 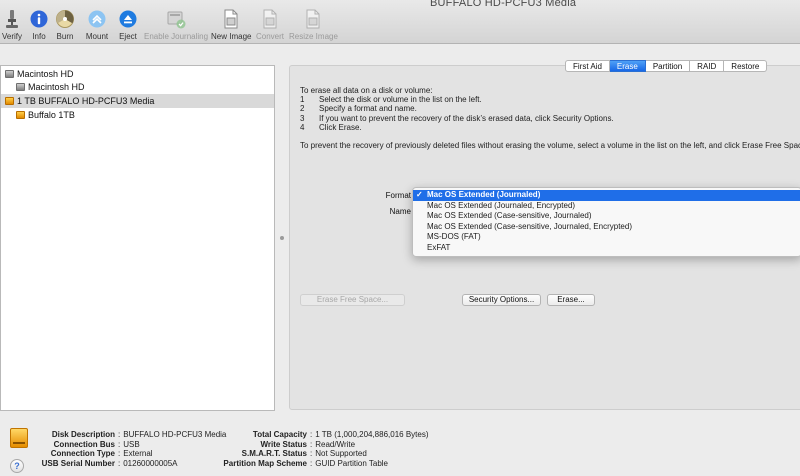 What do you see at coordinates (9, 74) in the screenshot?
I see `hard-disk-icon` at bounding box center [9, 74].